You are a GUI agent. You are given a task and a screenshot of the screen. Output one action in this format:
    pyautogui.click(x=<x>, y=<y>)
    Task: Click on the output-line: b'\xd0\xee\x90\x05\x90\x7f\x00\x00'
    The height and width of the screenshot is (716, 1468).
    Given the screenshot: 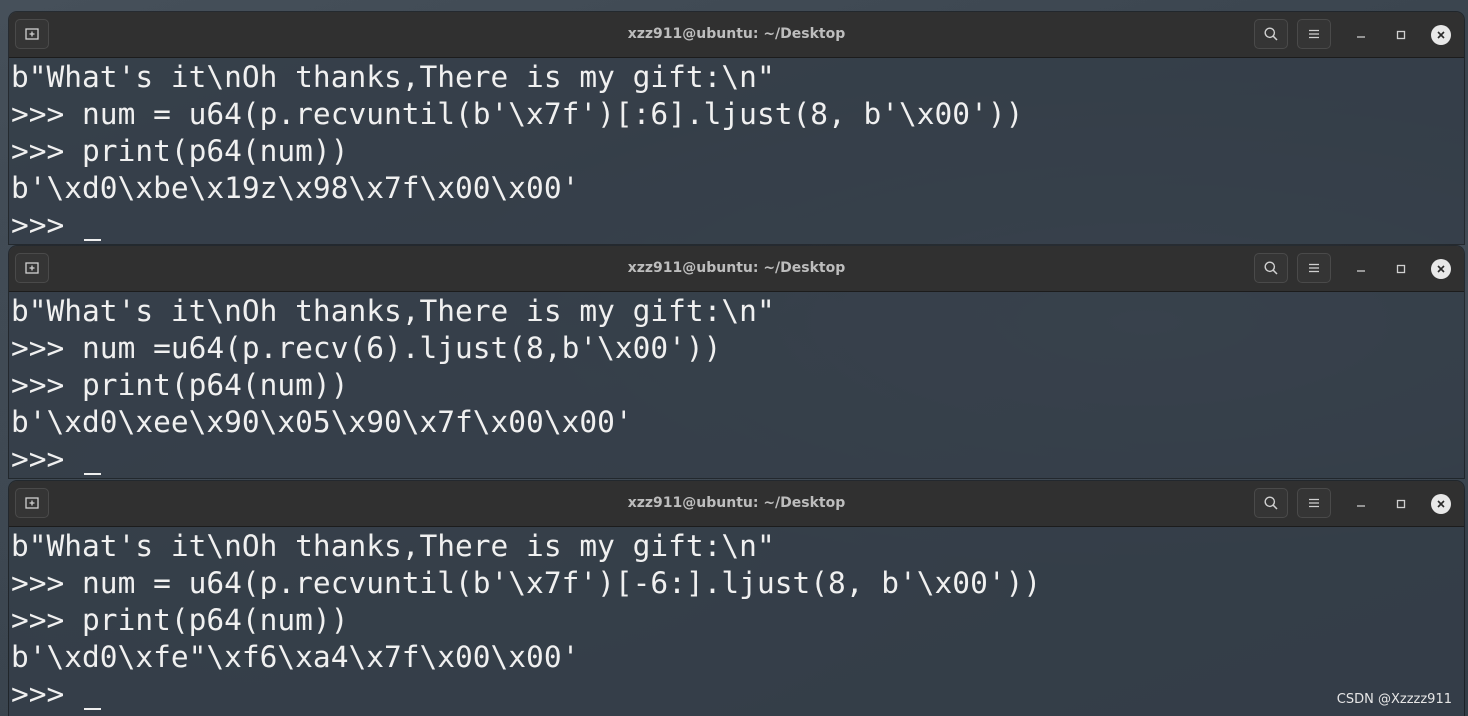 What is the action you would take?
    pyautogui.click(x=322, y=422)
    